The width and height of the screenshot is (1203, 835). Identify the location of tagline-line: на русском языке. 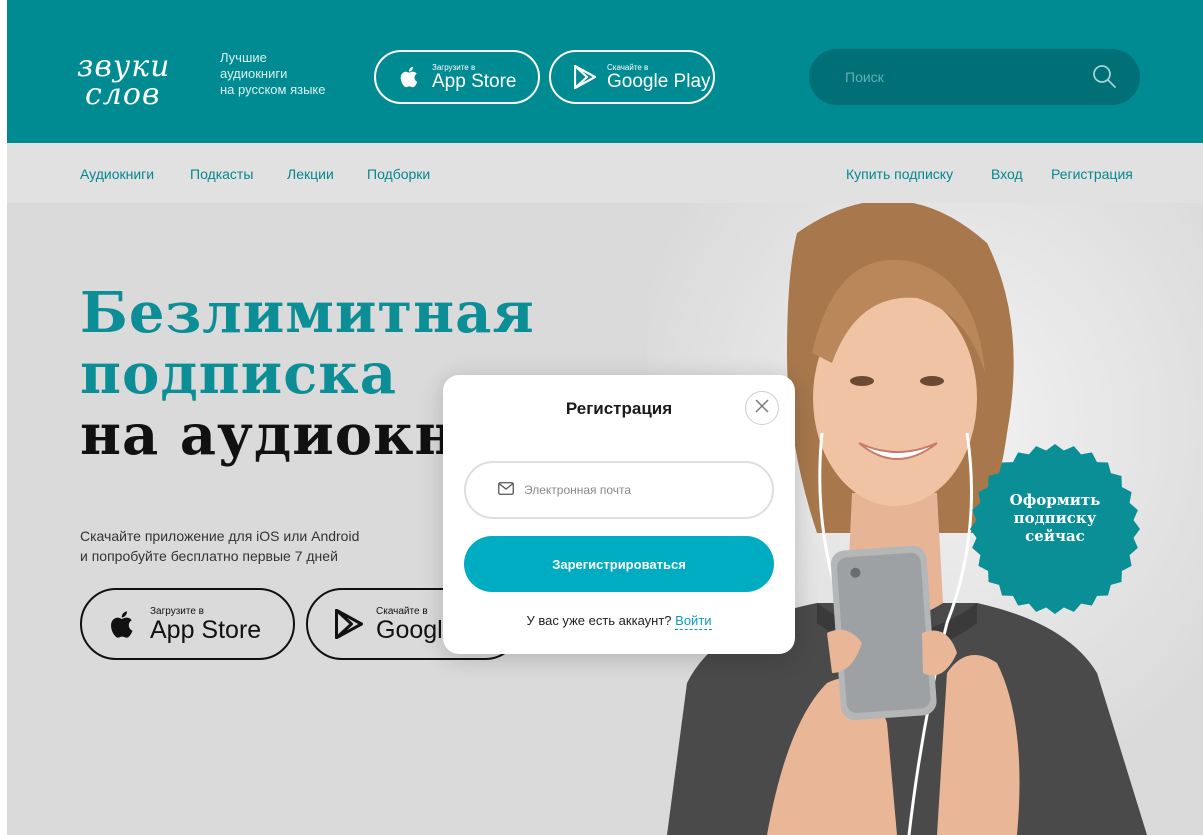
(273, 89).